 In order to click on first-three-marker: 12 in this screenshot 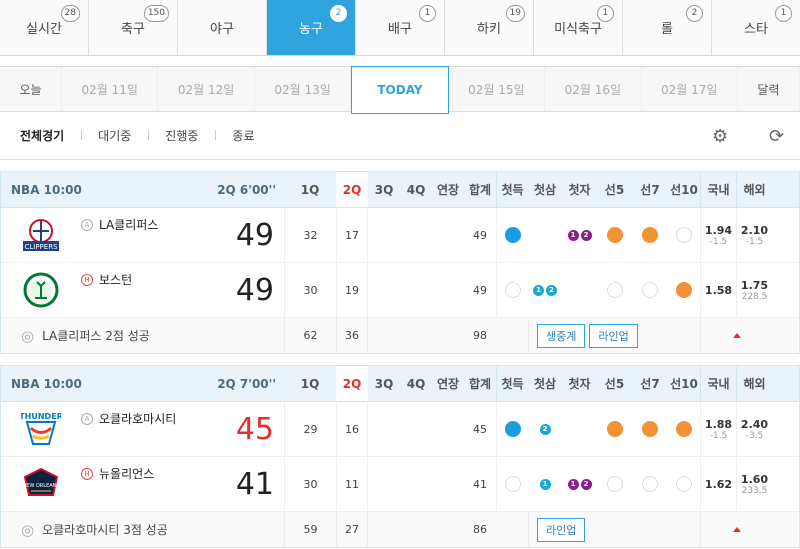, I will do `click(545, 290)`.